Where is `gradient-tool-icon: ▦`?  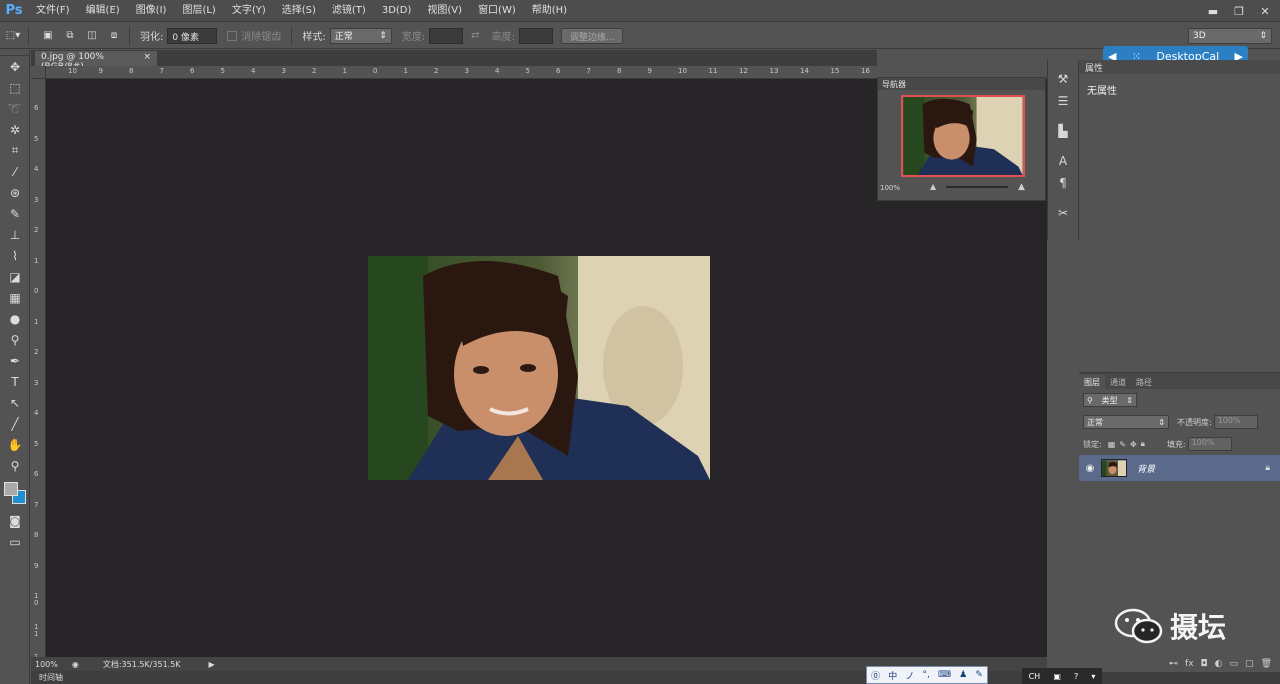 gradient-tool-icon: ▦ is located at coordinates (15, 297).